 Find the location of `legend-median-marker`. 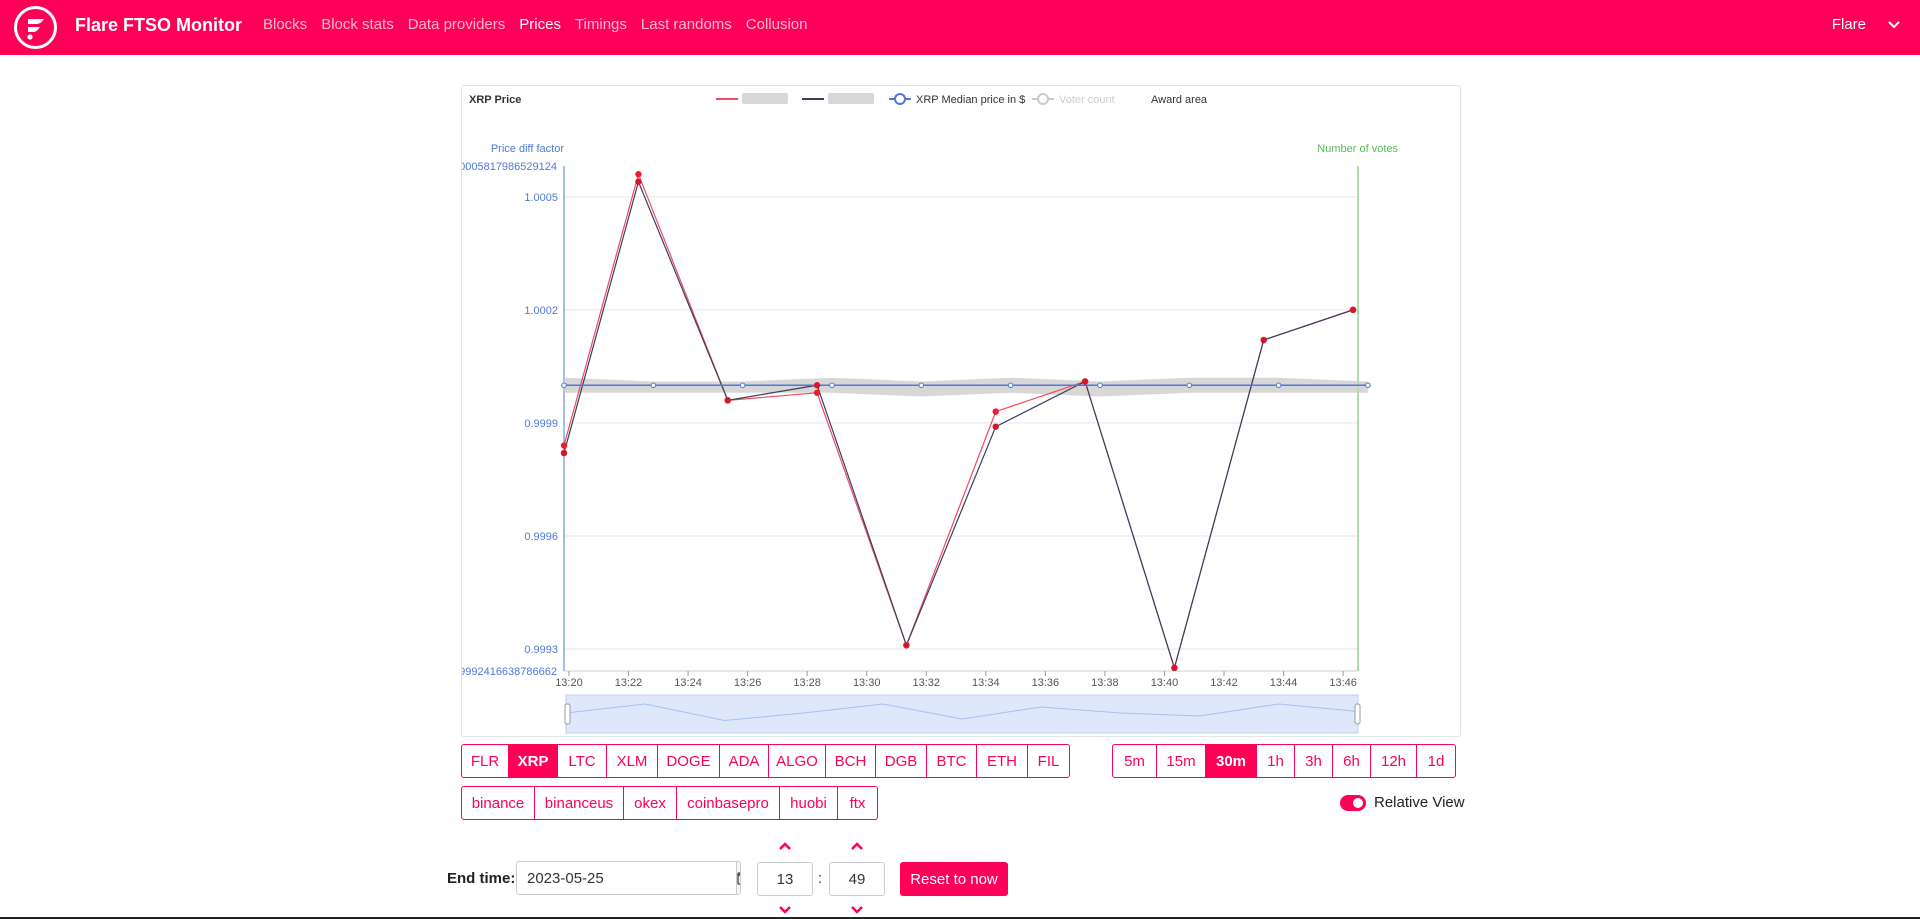

legend-median-marker is located at coordinates (900, 99).